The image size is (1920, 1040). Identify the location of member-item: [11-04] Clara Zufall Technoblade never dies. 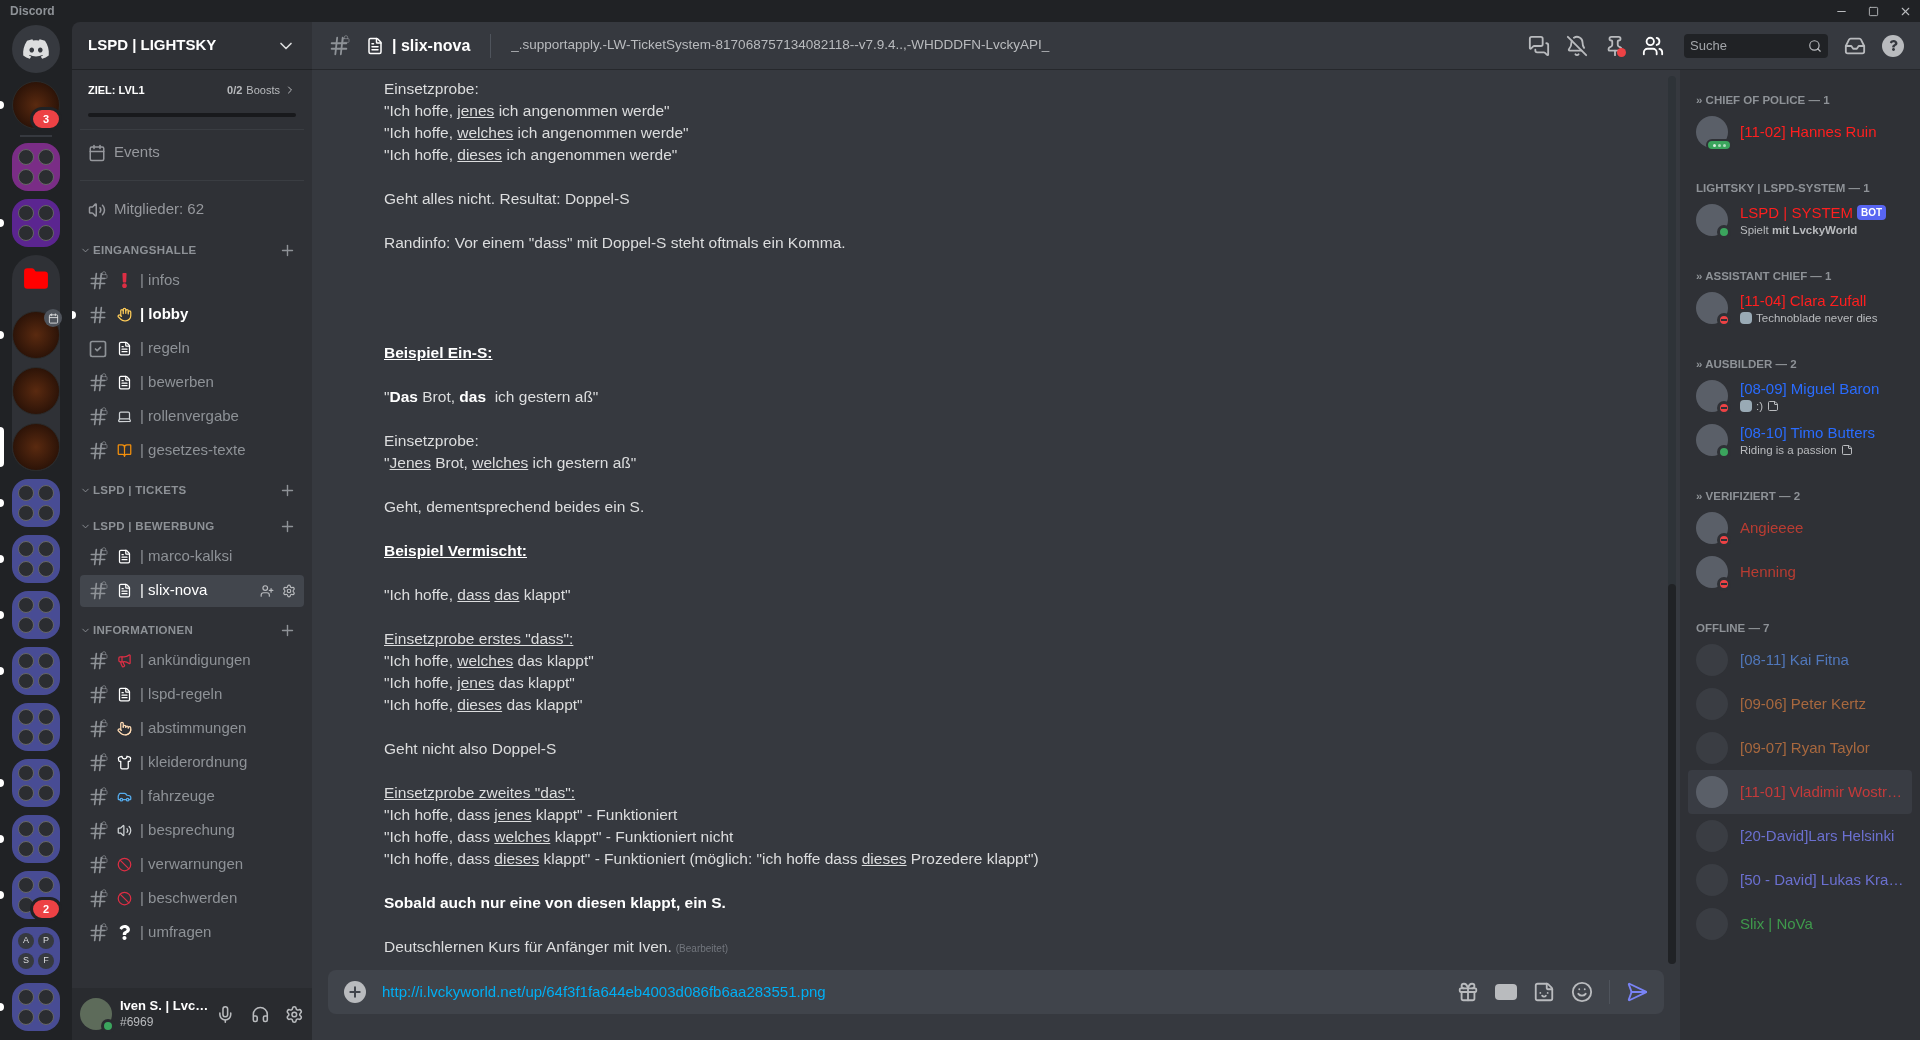
(1800, 308).